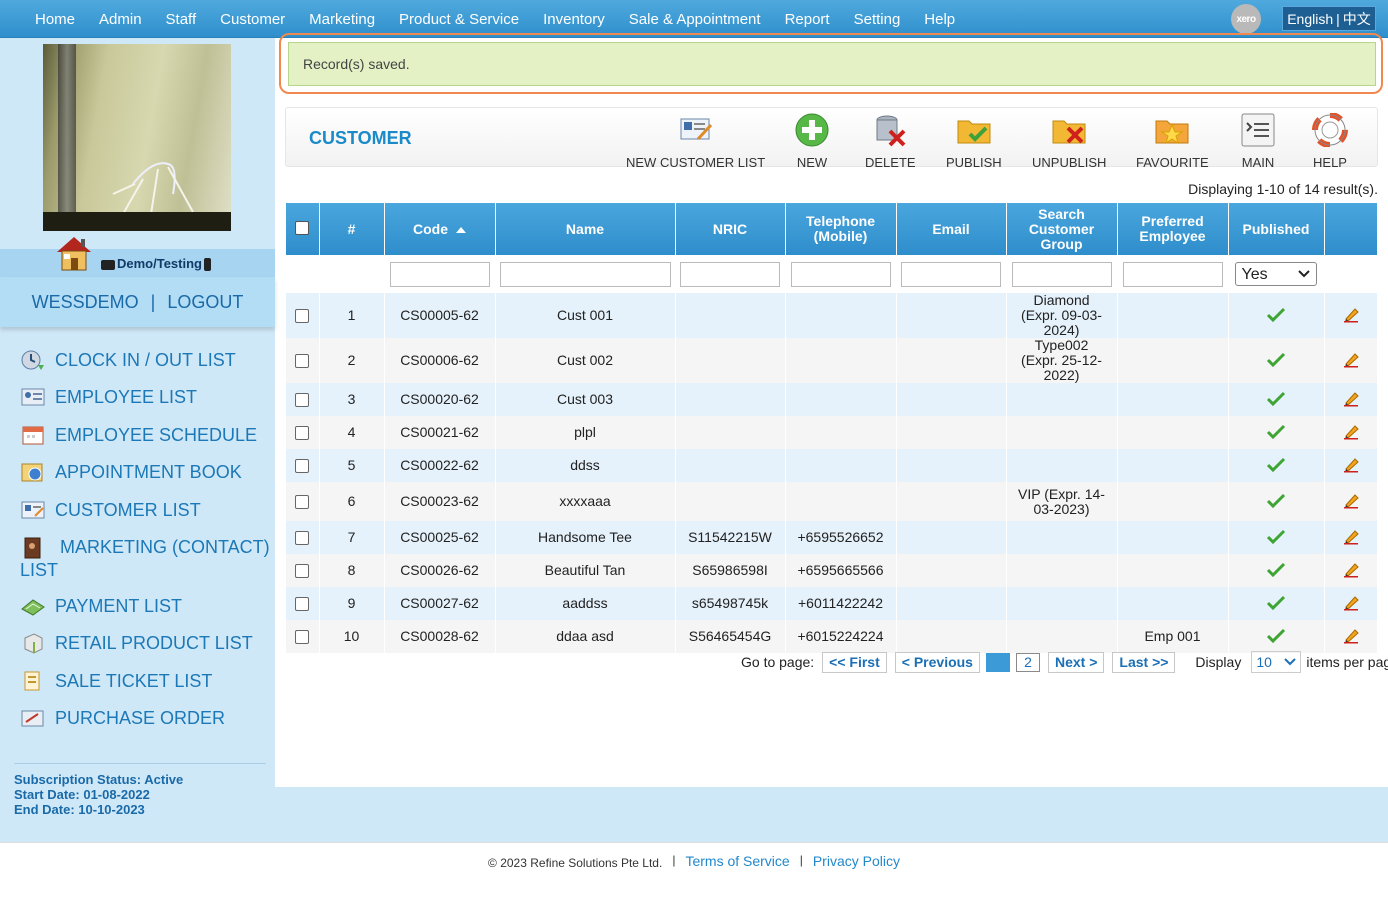  I want to click on filter-telephone-input, so click(840, 274).